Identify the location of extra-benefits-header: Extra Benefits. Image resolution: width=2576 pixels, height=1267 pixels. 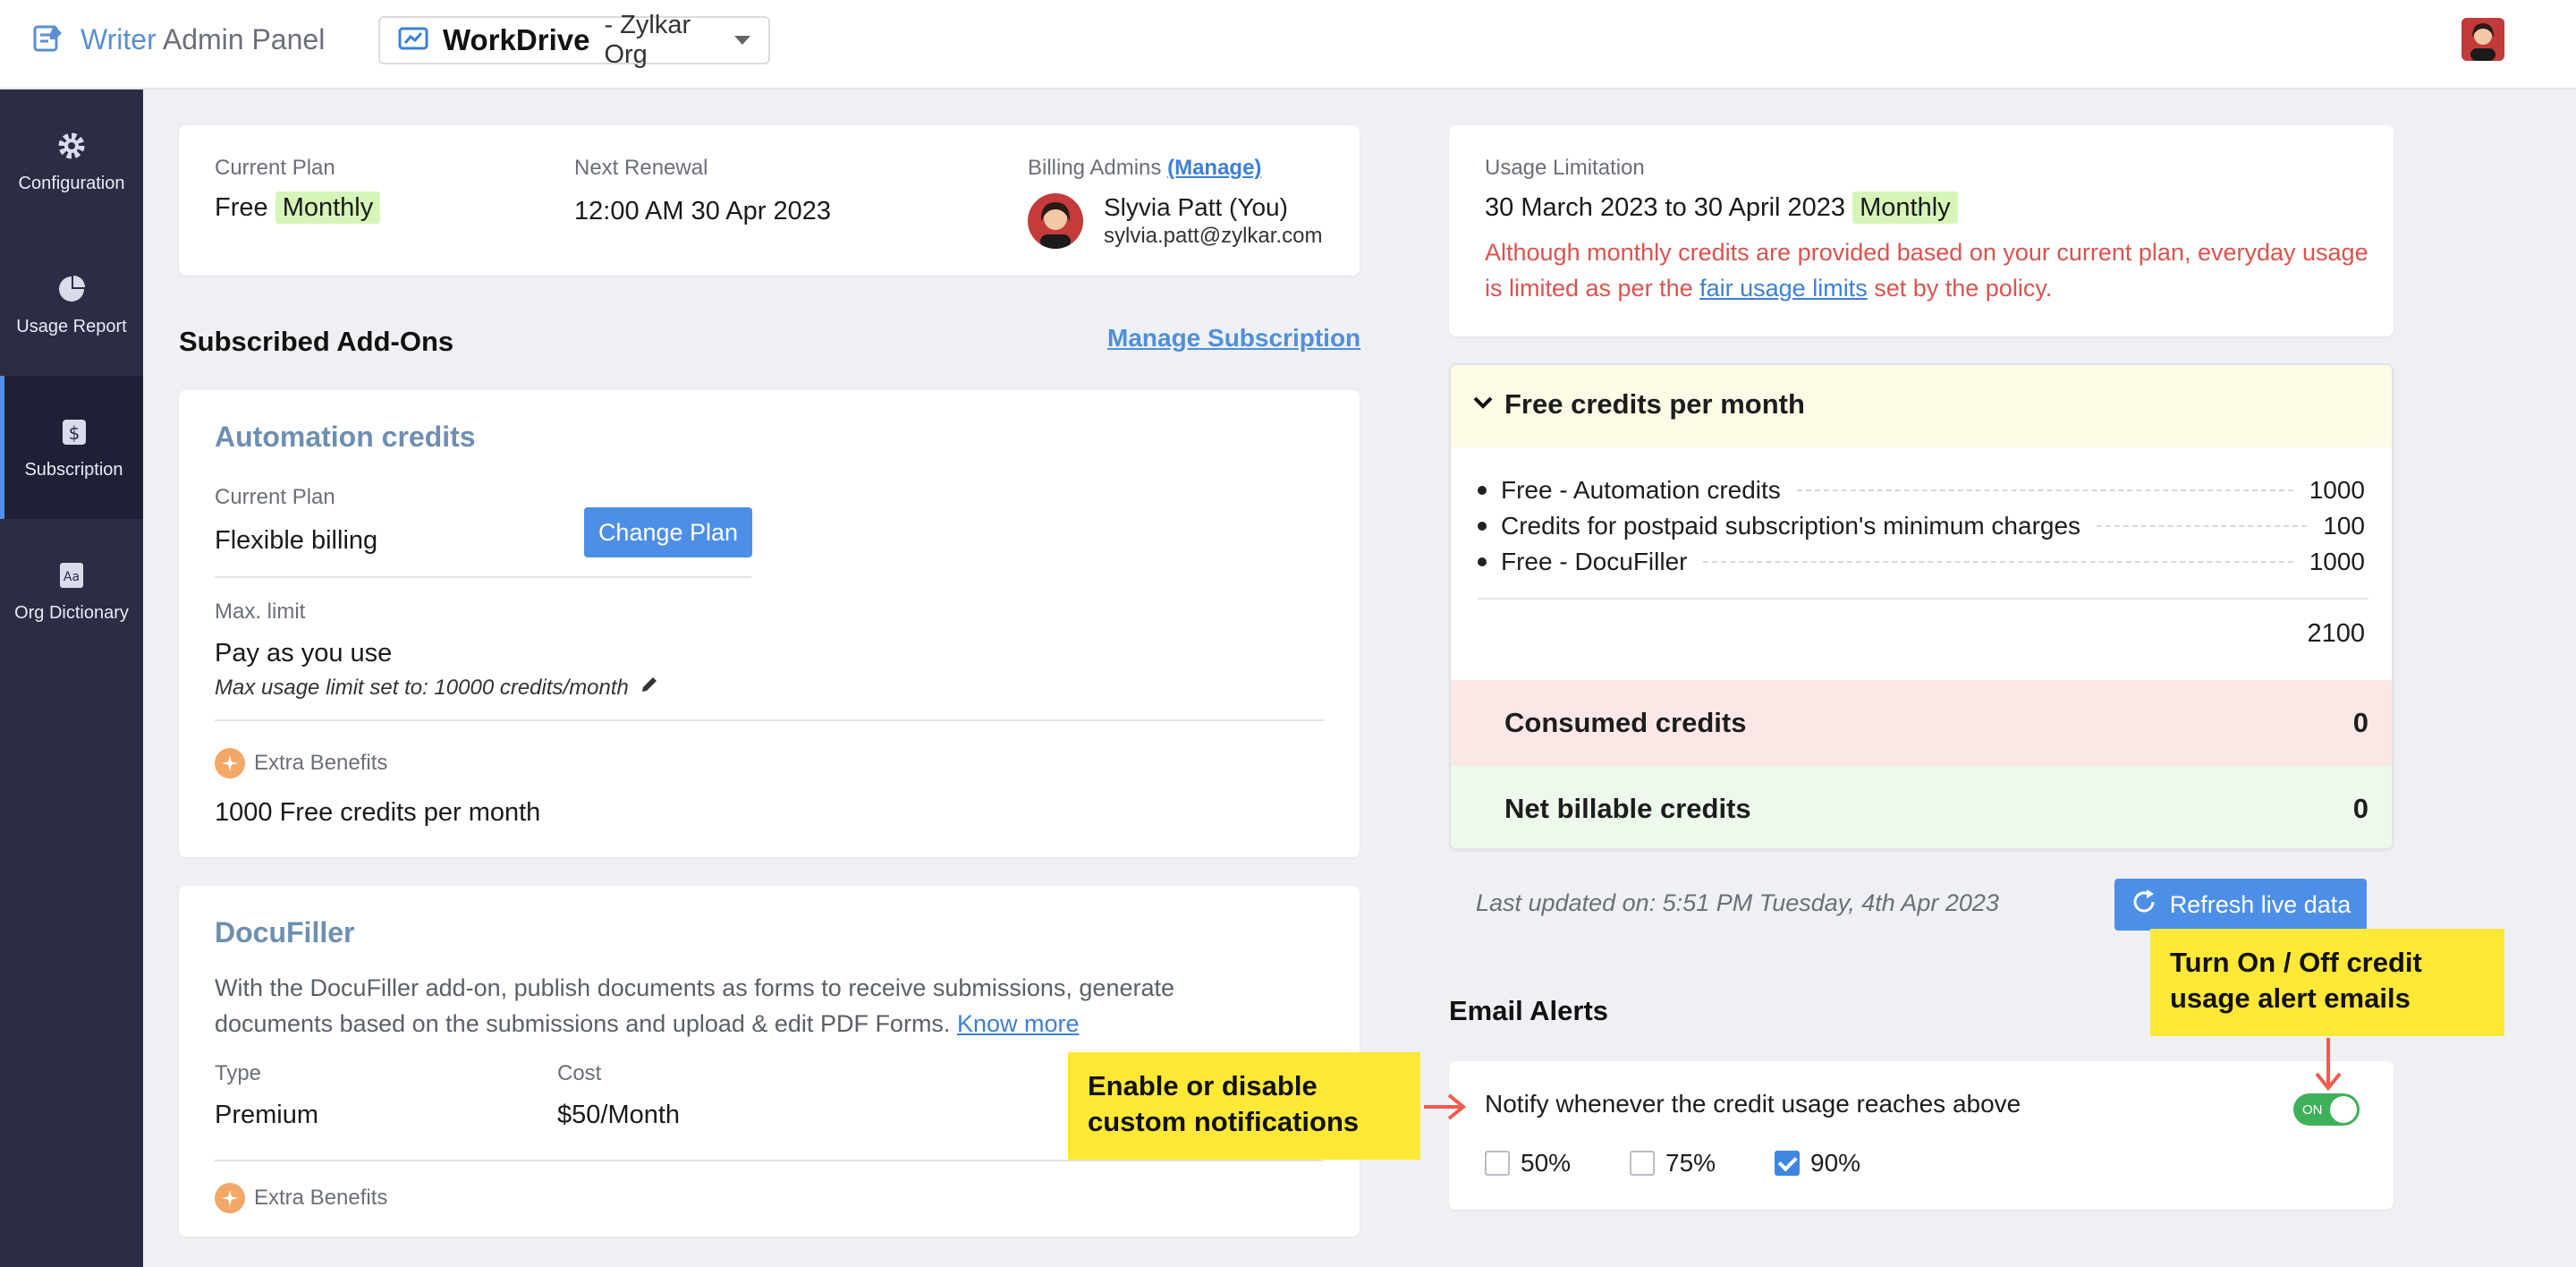
(301, 763).